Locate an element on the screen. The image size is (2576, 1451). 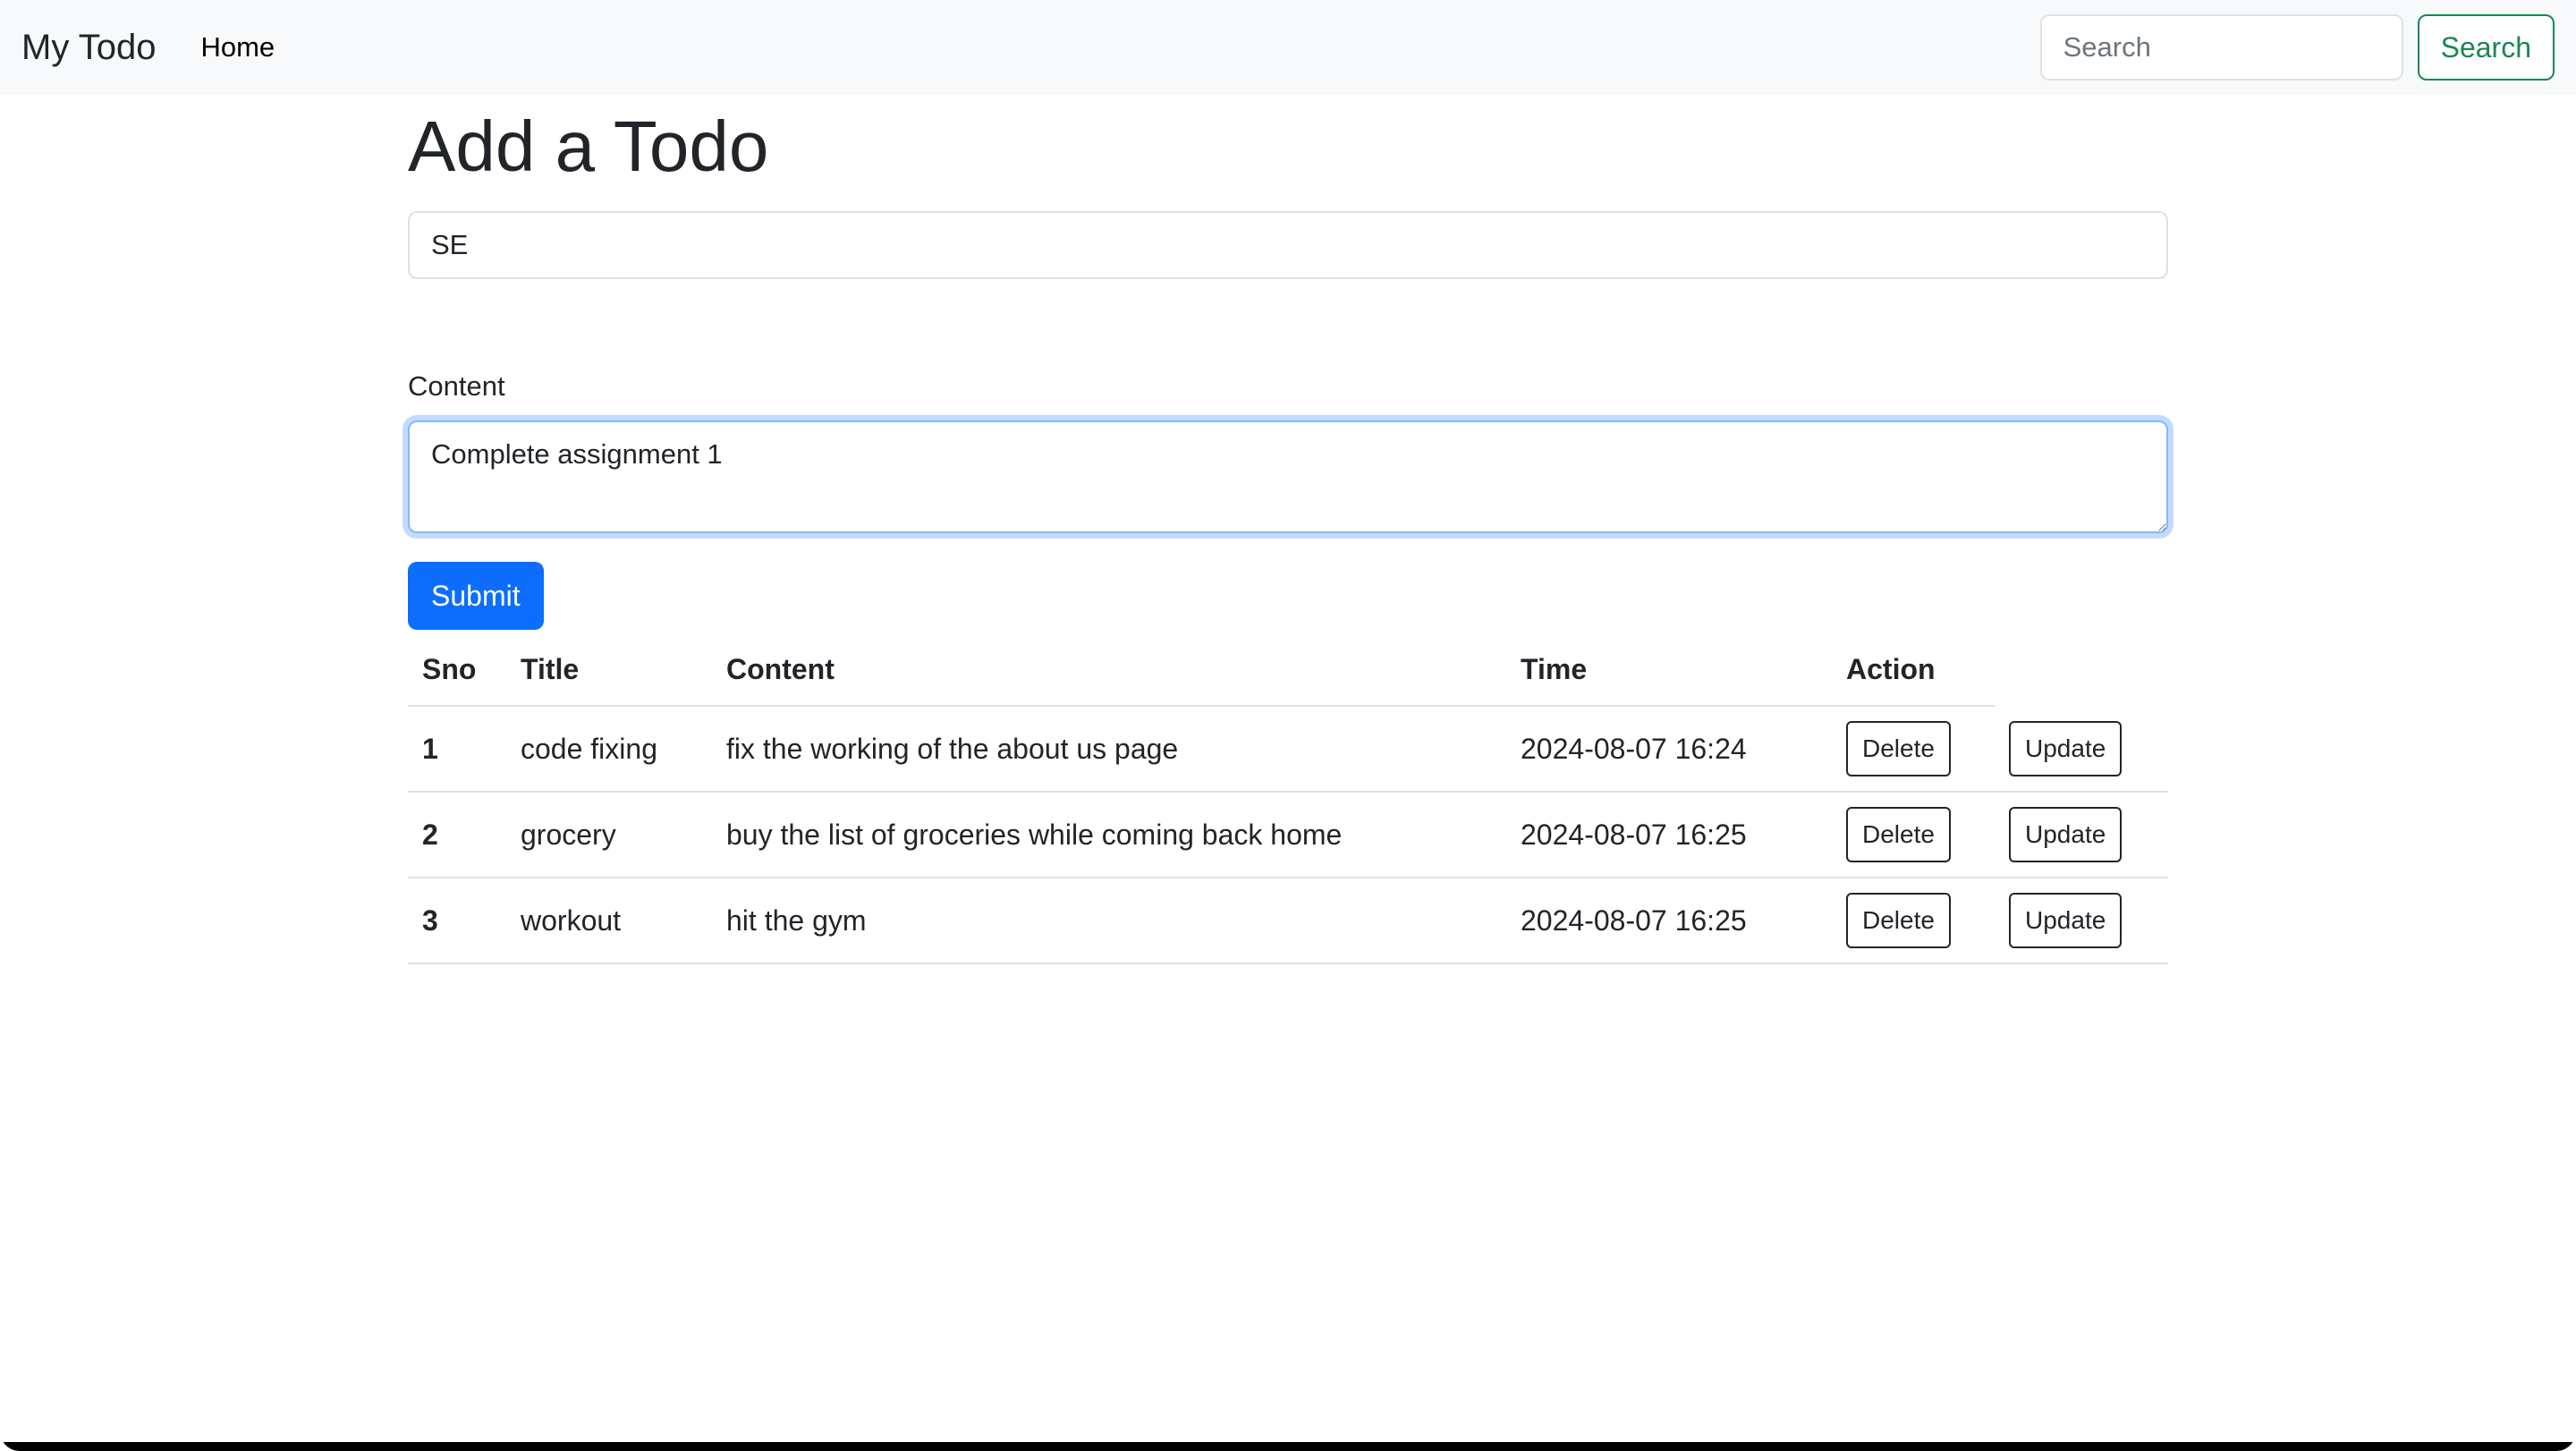
navbar-search-form: Search is located at coordinates (2297, 47).